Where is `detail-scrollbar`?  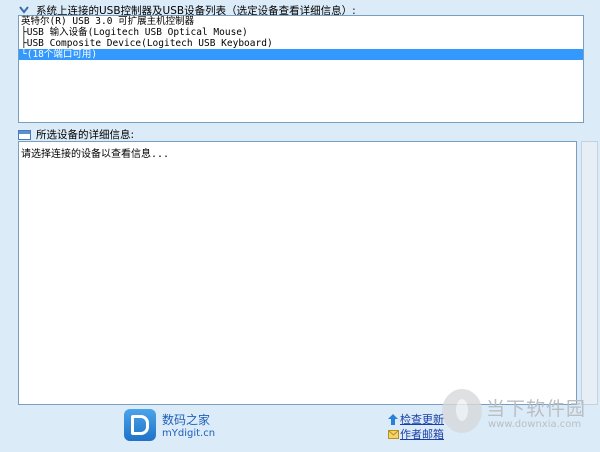 detail-scrollbar is located at coordinates (589, 273).